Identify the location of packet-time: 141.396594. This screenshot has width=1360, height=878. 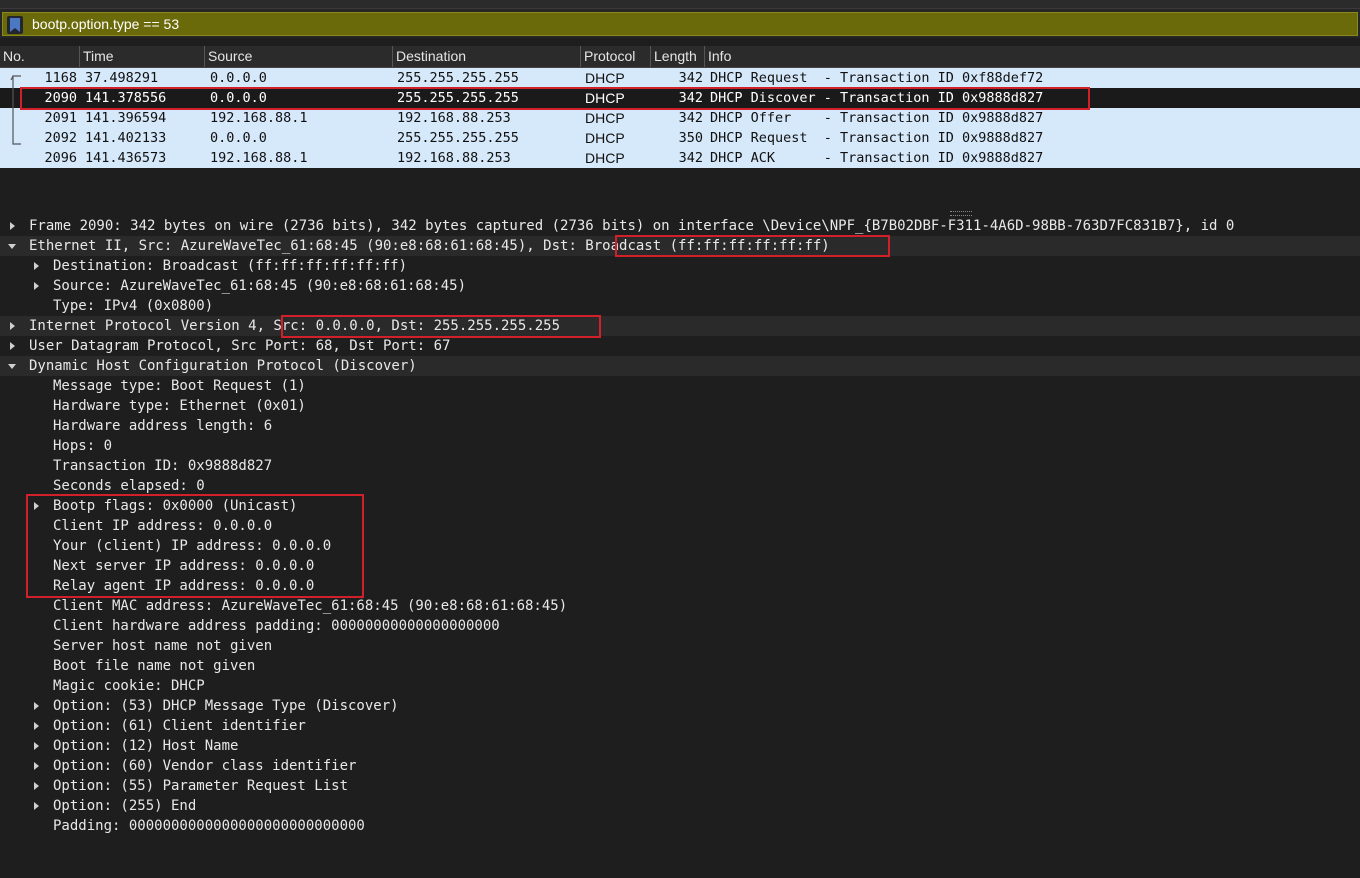
(126, 118).